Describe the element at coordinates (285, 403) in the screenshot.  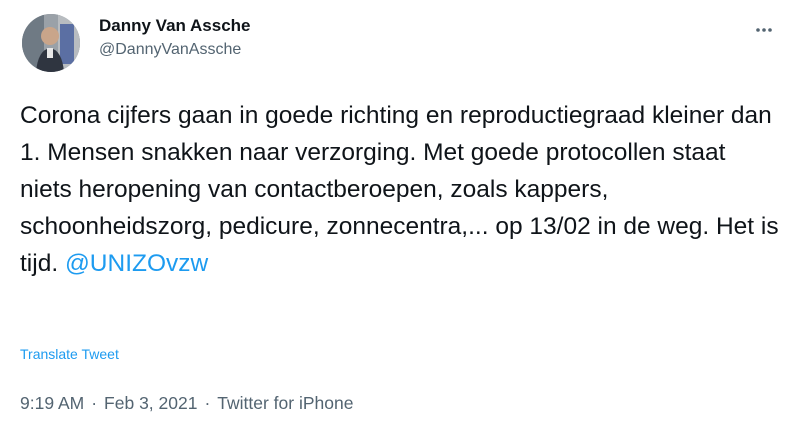
I see `tweet-source: Twitter for iPhone` at that location.